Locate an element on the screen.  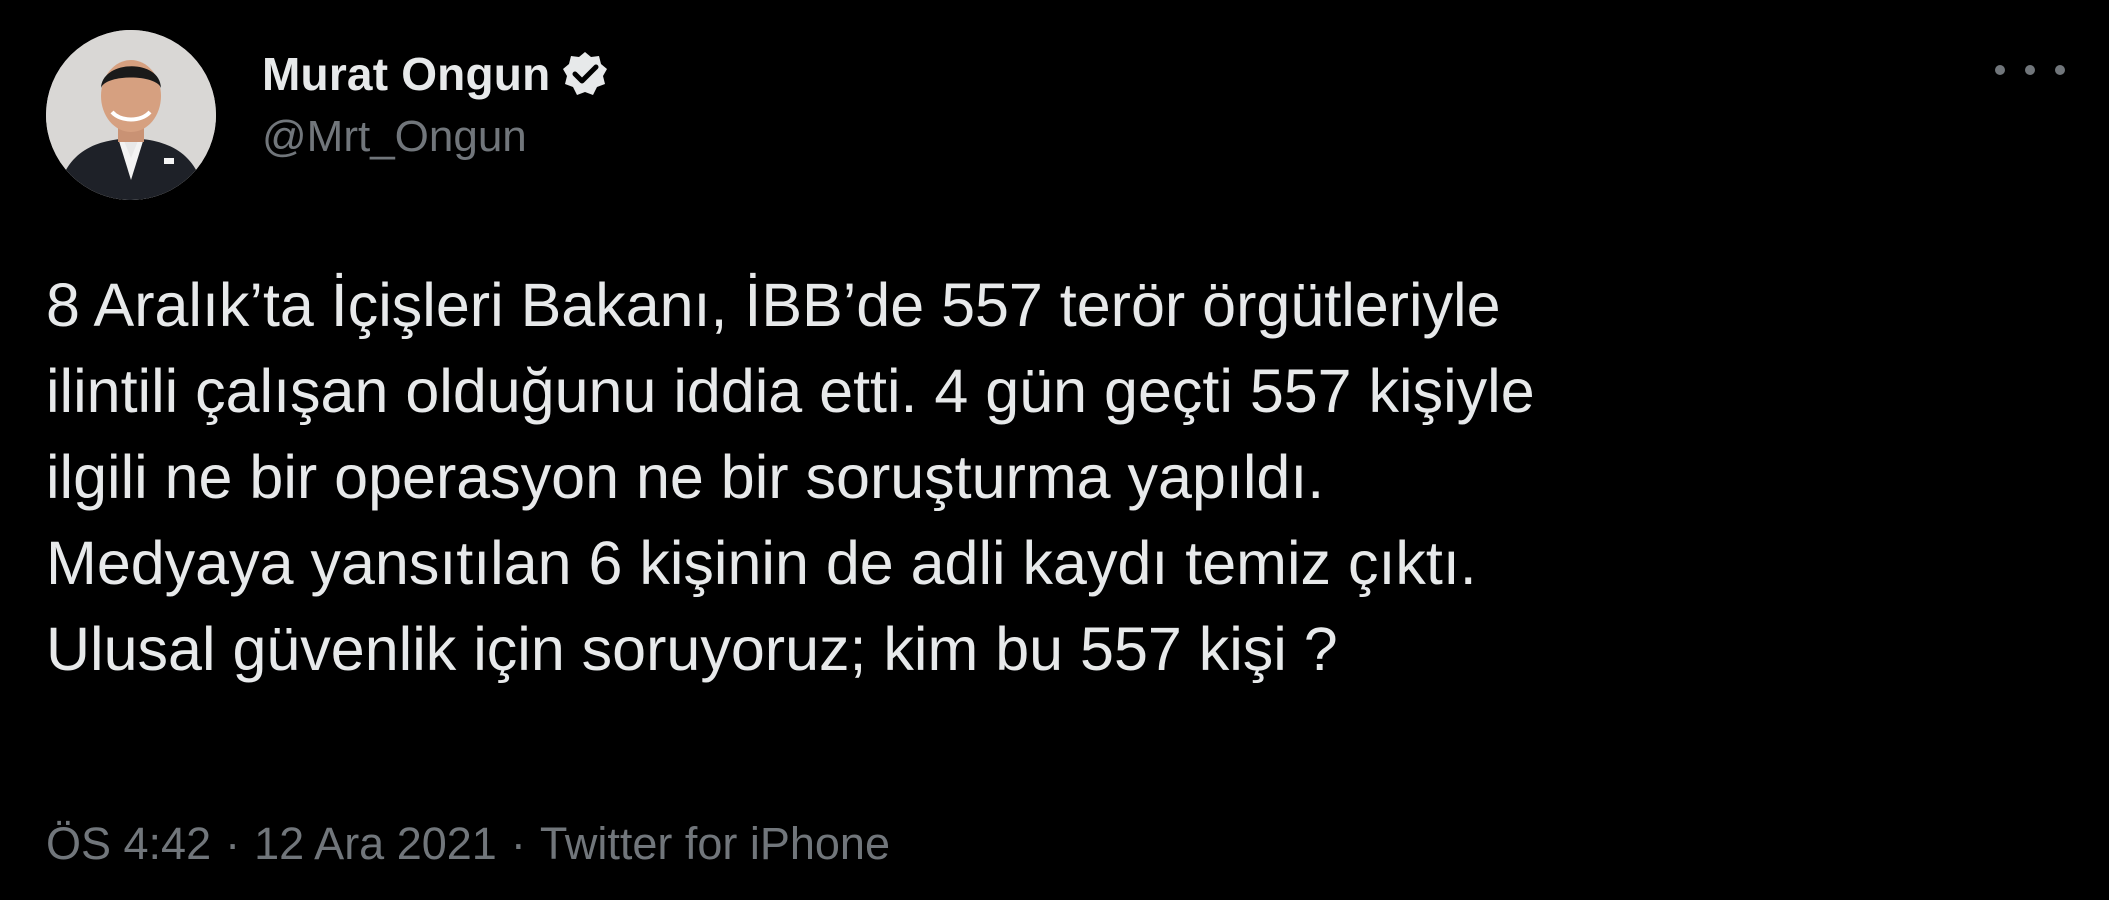
author-display-name: Murat Ongun is located at coordinates (406, 74).